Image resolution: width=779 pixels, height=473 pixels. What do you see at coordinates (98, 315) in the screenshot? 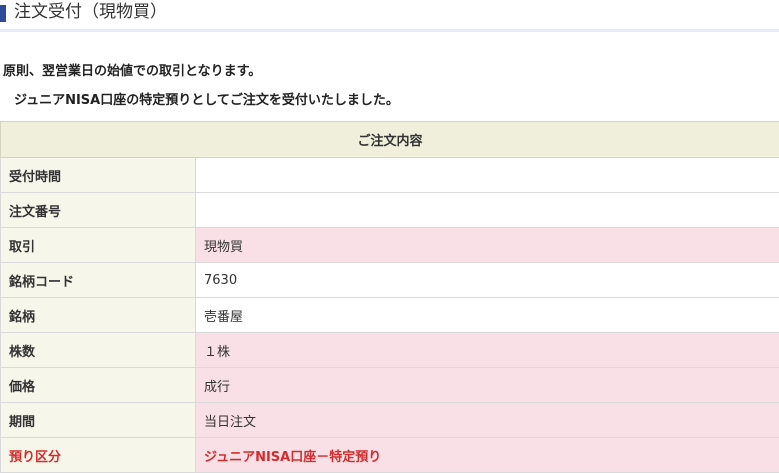
I see `label-stock-name: 銘柄` at bounding box center [98, 315].